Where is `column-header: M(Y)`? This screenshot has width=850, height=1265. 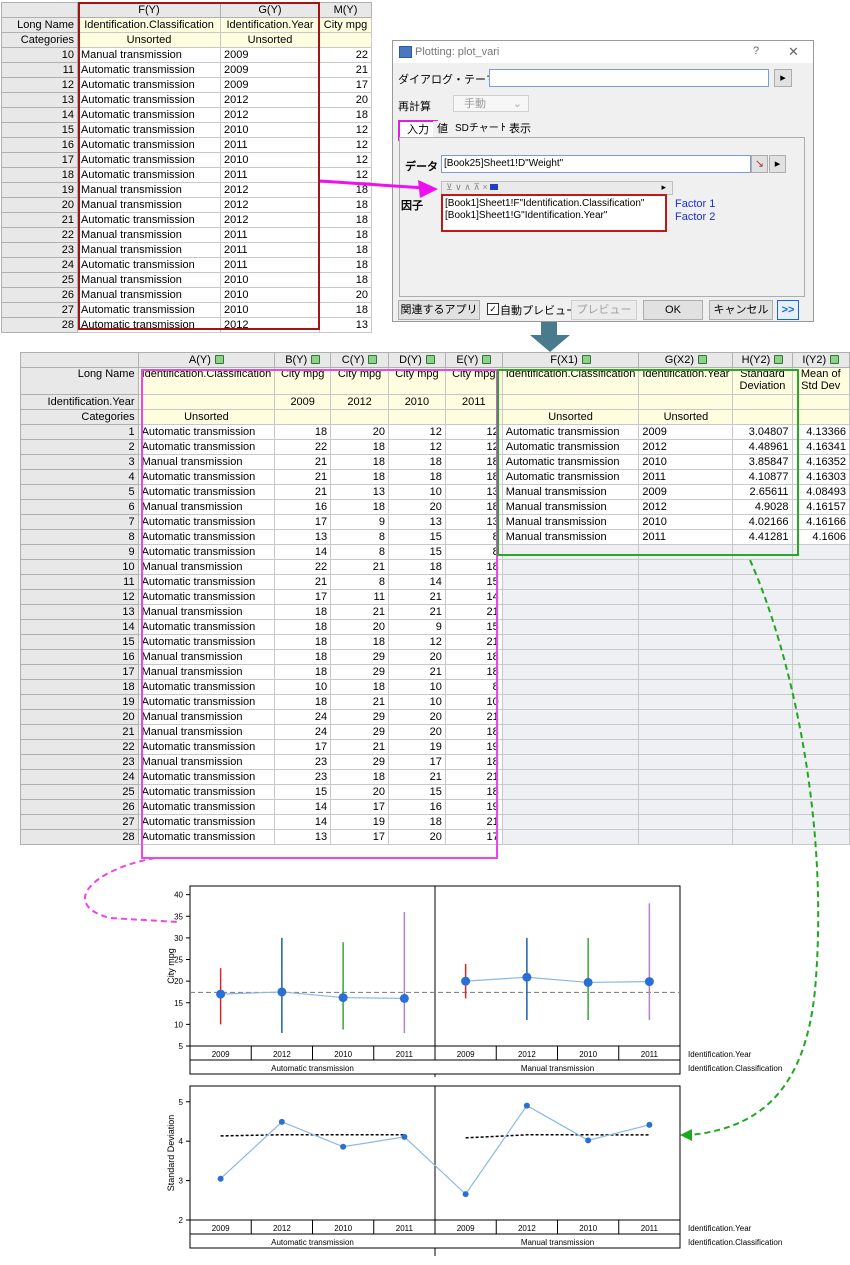 column-header: M(Y) is located at coordinates (345, 10).